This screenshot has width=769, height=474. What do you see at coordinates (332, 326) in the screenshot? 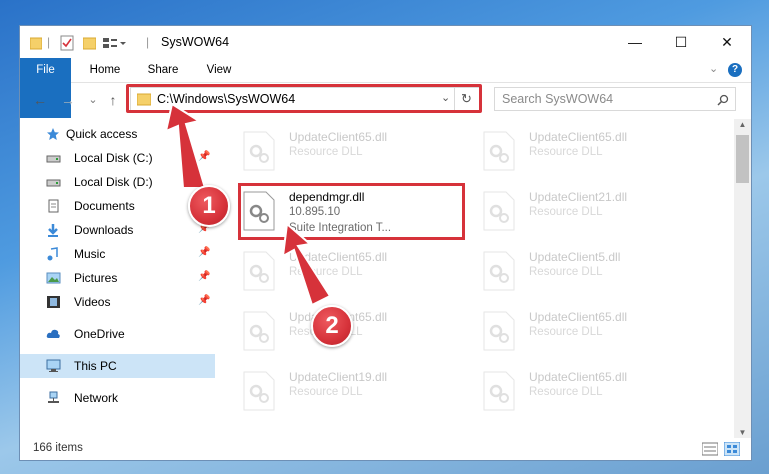
I see `callout-2: 2` at bounding box center [332, 326].